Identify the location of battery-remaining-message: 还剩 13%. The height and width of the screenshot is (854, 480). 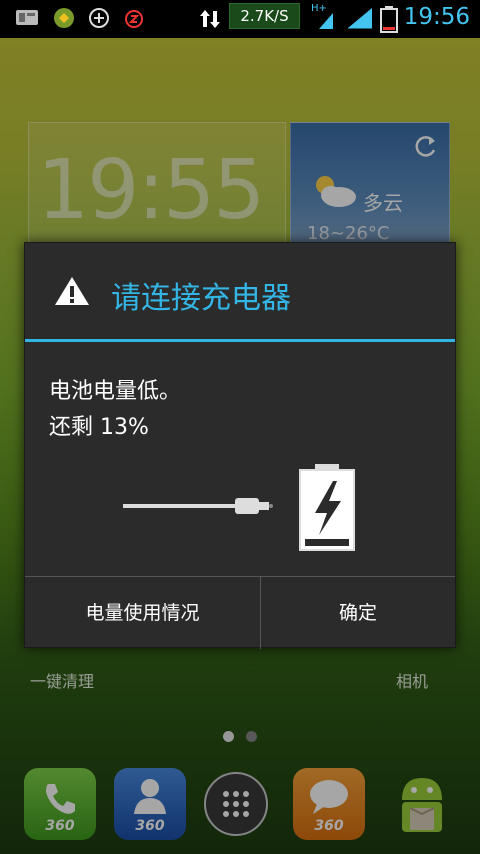
(99, 427).